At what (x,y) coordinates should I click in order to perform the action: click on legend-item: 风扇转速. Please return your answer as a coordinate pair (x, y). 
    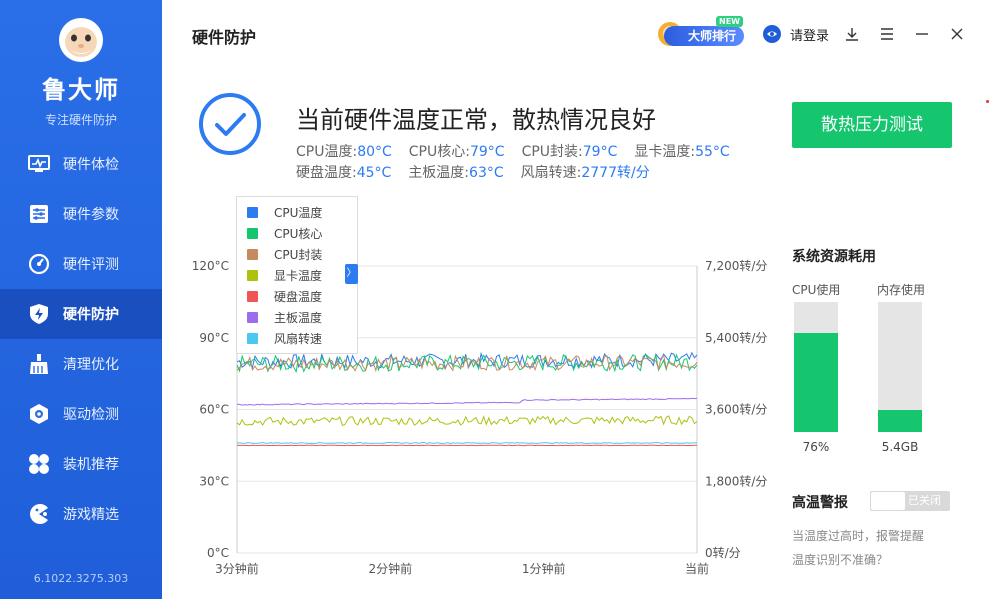
    Looking at the image, I should click on (297, 338).